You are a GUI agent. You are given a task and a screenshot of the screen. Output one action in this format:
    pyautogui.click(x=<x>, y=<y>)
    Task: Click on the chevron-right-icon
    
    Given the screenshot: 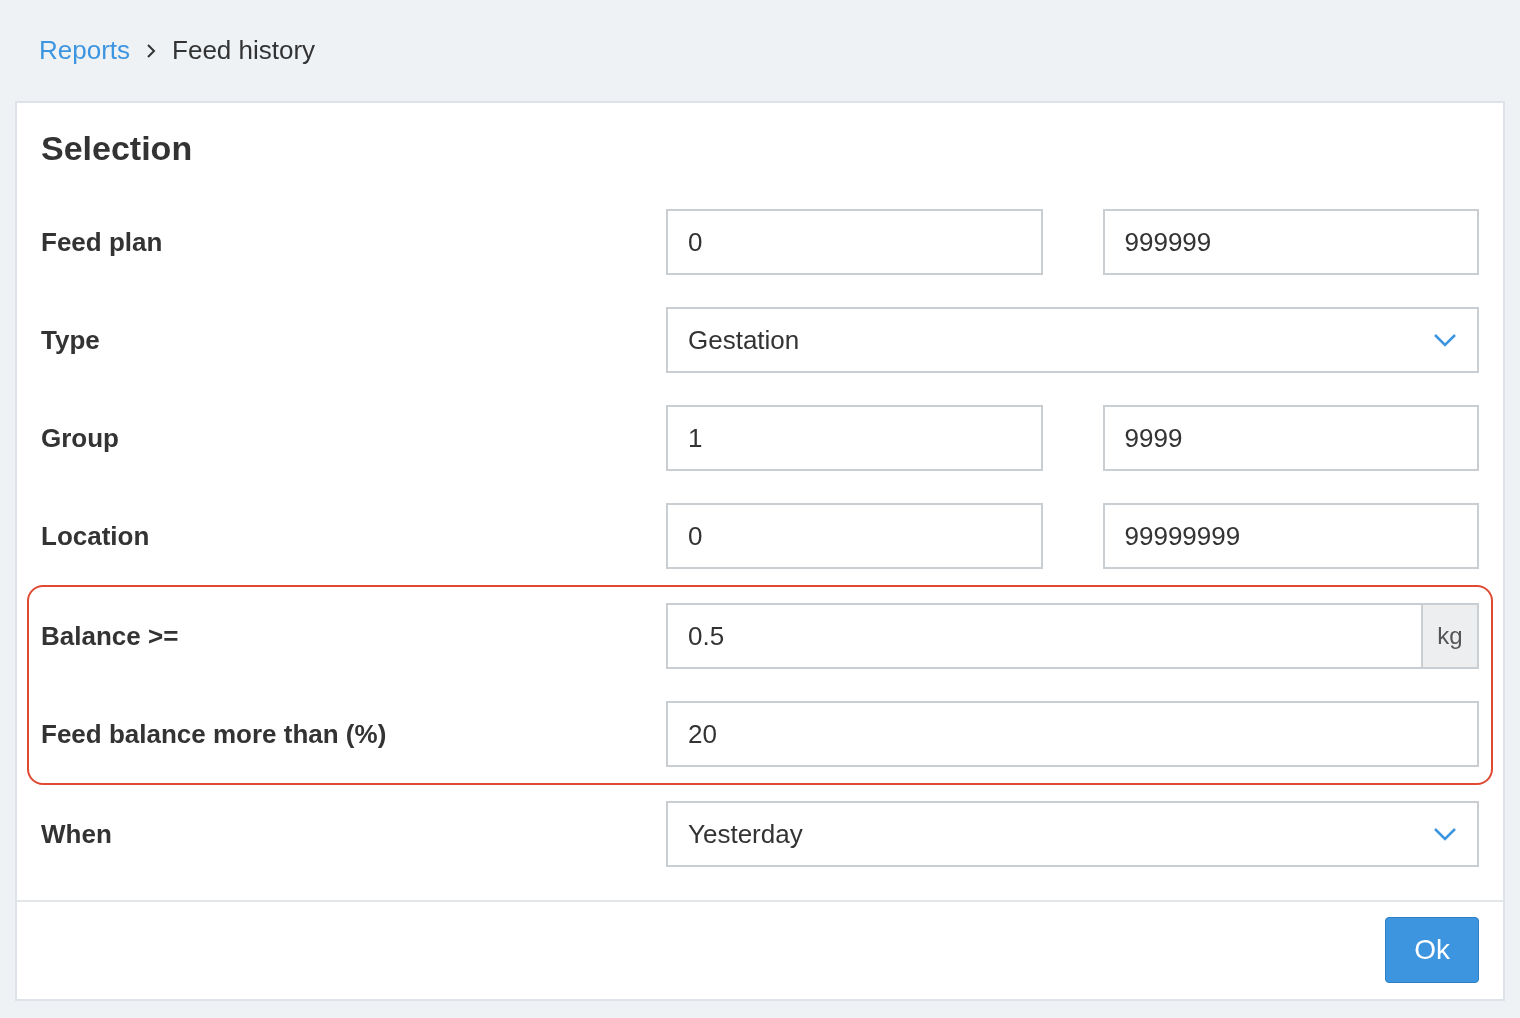 What is the action you would take?
    pyautogui.click(x=151, y=50)
    